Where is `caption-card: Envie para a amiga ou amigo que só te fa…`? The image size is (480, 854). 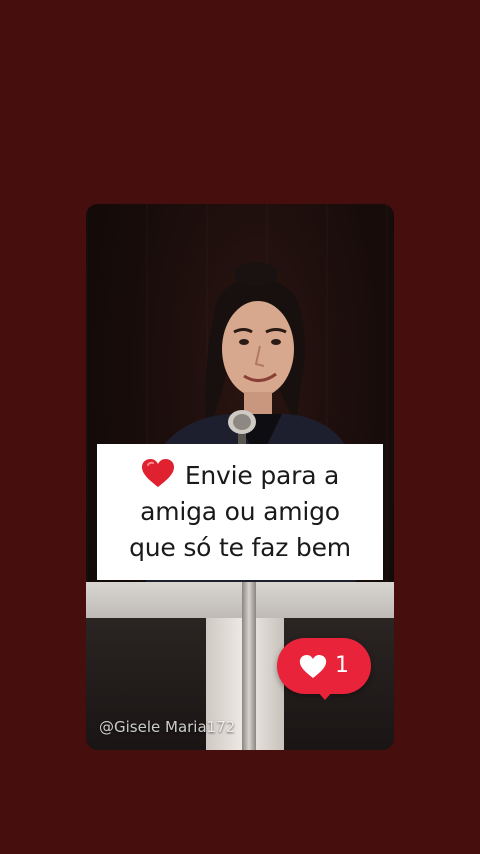 caption-card: Envie para a amiga ou amigo que só te fa… is located at coordinates (240, 512).